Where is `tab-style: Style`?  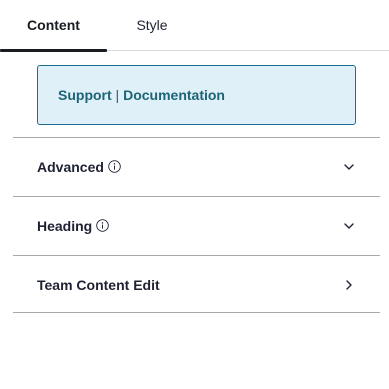 tab-style: Style is located at coordinates (152, 25).